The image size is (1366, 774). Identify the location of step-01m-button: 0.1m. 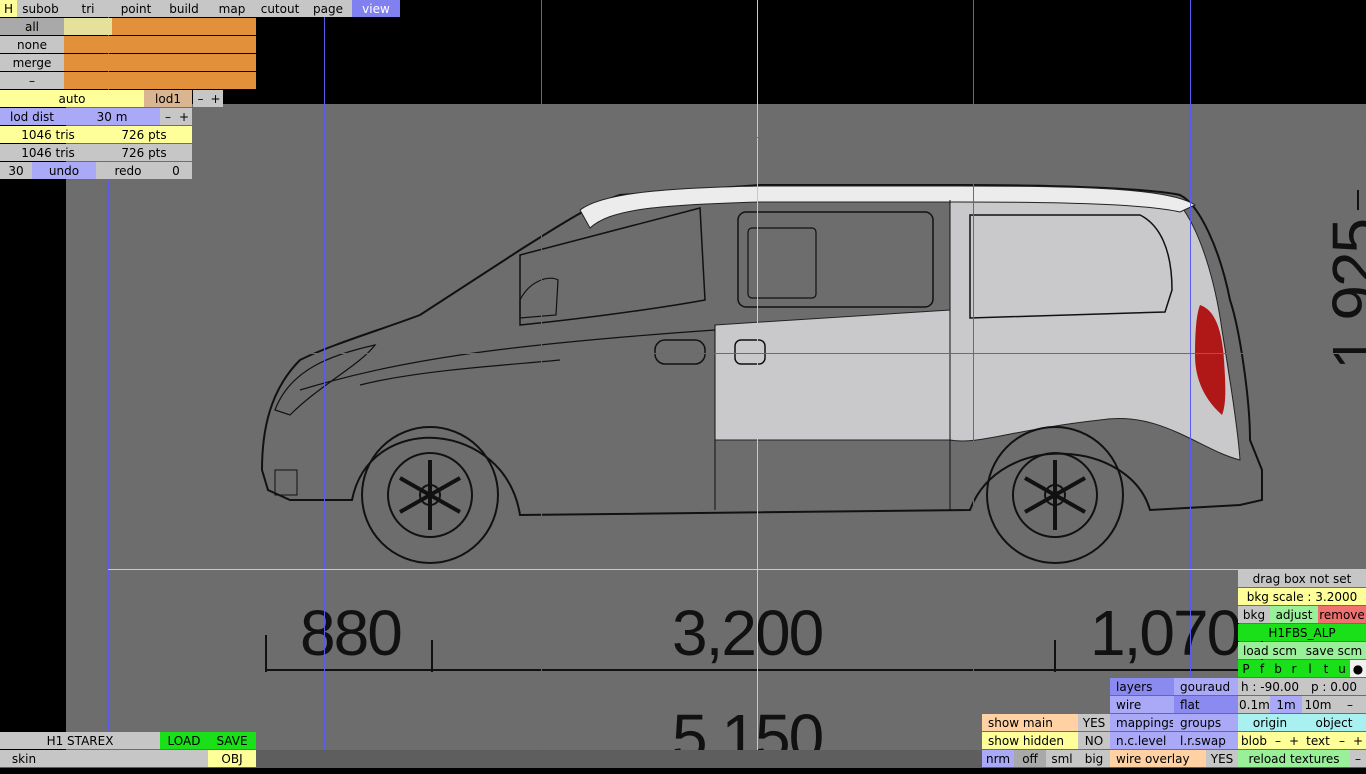
(1254, 704).